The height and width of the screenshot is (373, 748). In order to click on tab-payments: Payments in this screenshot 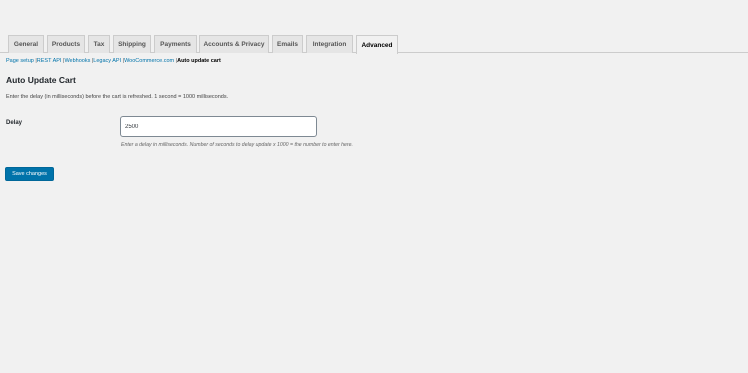, I will do `click(175, 44)`.